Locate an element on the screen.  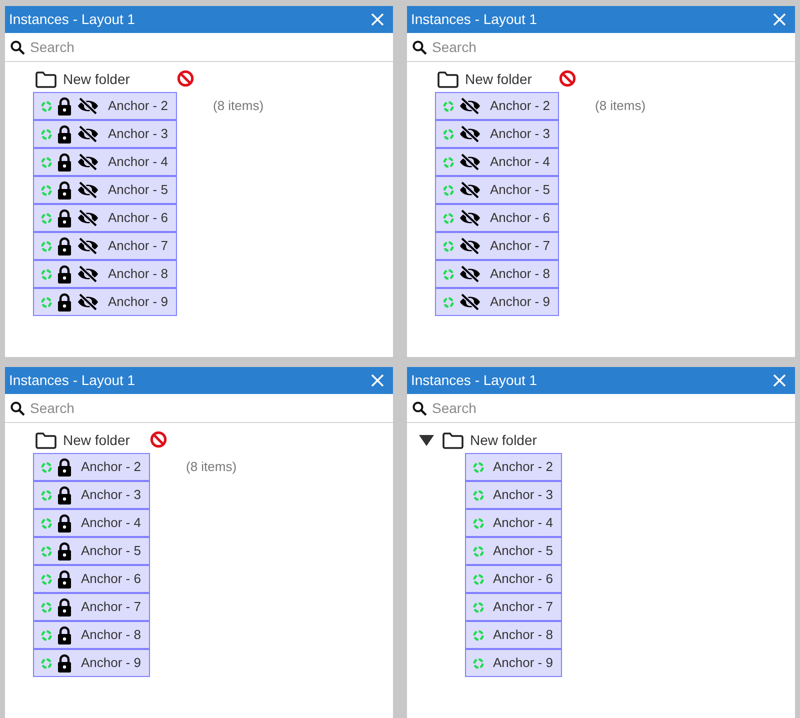
search-icon is located at coordinates (17, 408).